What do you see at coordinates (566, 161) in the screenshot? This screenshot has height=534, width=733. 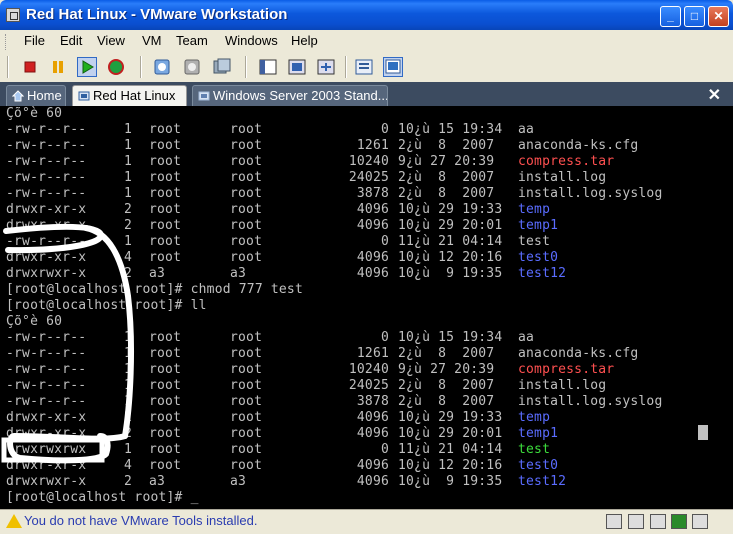 I see `console-name: compress.tar` at bounding box center [566, 161].